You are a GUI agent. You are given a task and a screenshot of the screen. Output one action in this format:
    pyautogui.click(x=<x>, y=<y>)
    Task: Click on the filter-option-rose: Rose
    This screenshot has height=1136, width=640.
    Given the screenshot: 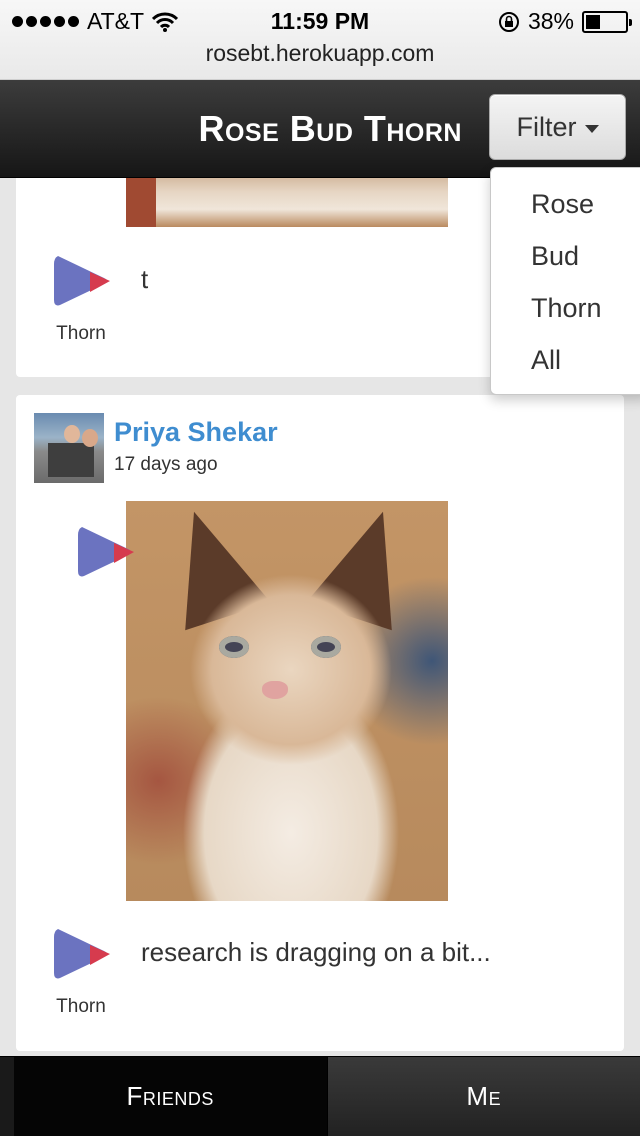 What is the action you would take?
    pyautogui.click(x=565, y=206)
    